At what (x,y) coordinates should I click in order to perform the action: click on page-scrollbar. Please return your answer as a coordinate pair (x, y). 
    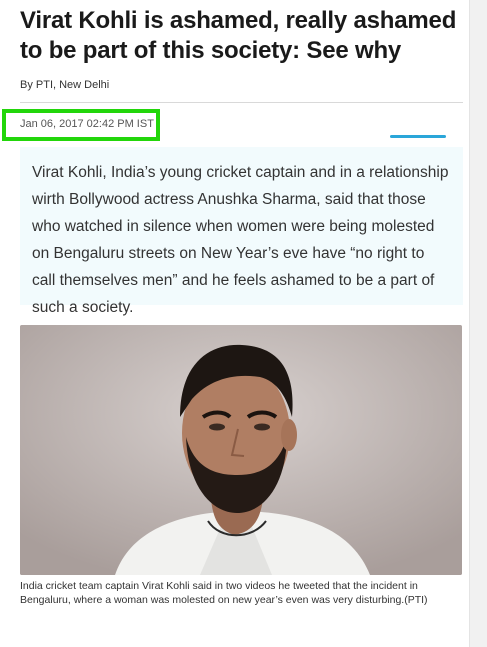
    Looking at the image, I should click on (478, 323).